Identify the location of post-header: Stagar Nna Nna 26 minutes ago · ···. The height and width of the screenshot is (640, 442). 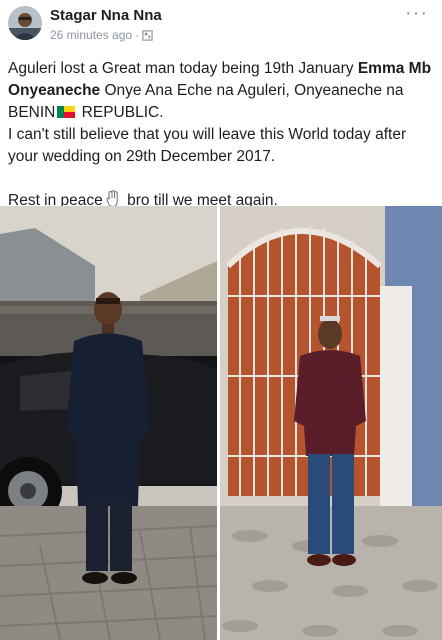
(221, 26).